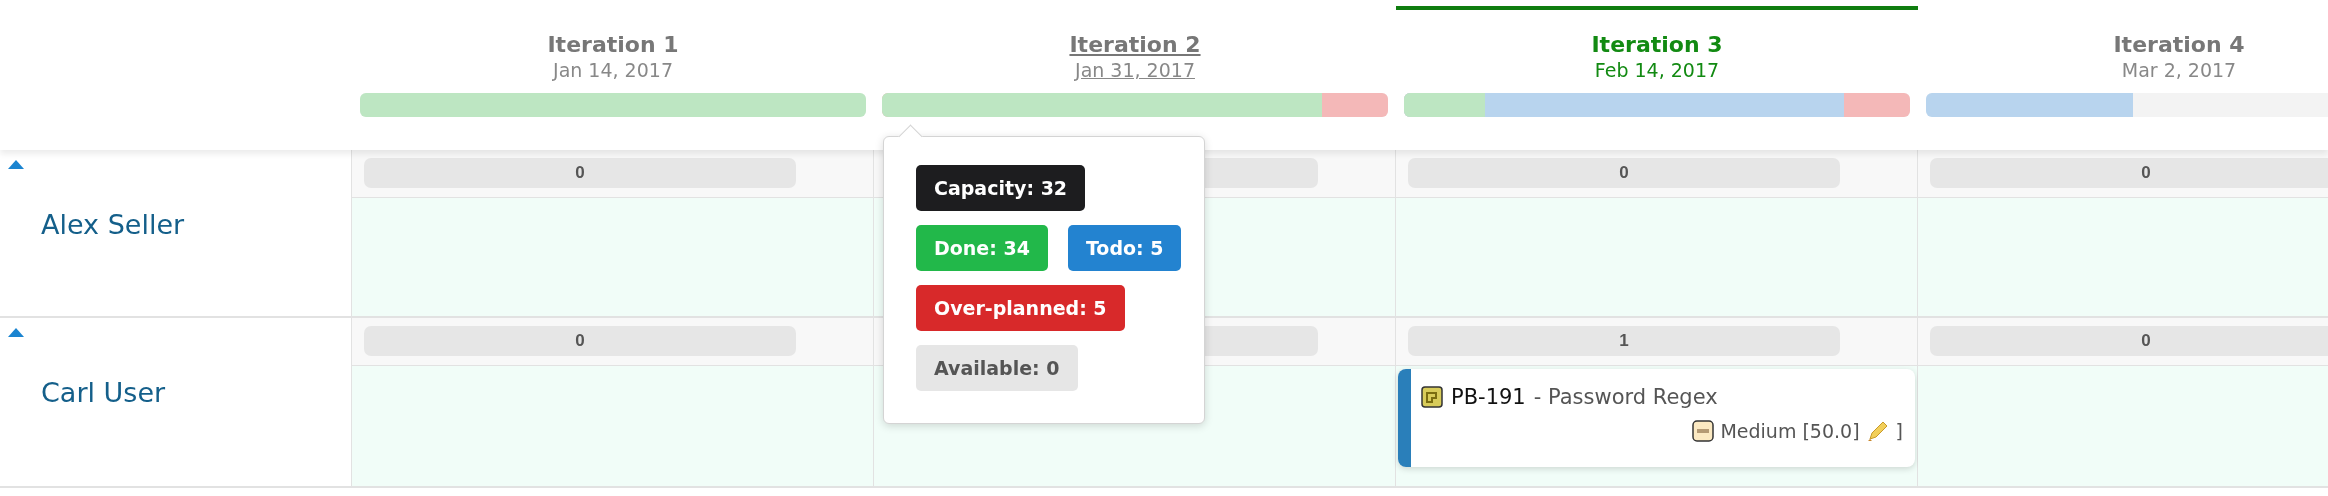 The height and width of the screenshot is (496, 2328). I want to click on count-bar: 1, so click(1624, 341).